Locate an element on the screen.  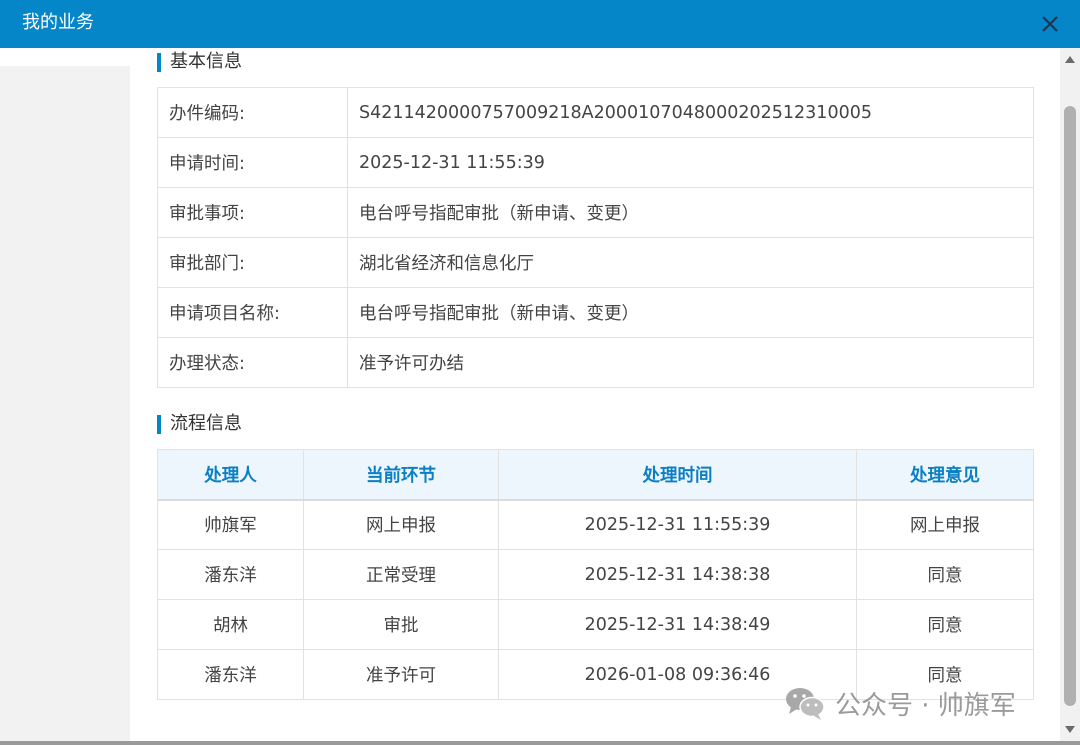
info-label: 申请项目名称: is located at coordinates (252, 312).